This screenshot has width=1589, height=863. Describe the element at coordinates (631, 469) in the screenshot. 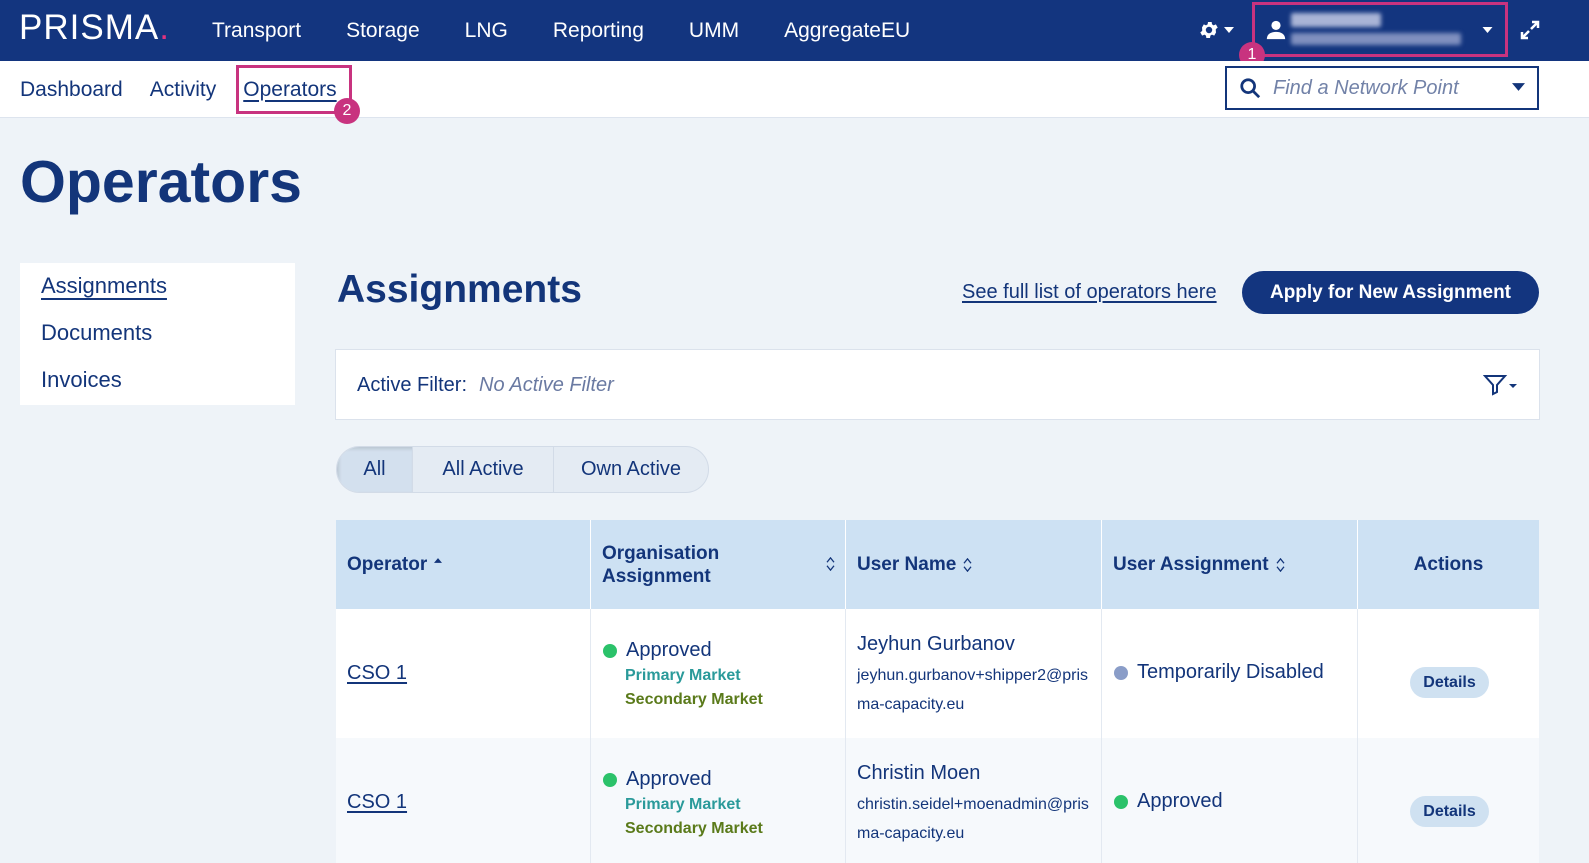

I see `segment-own-active: Own Active` at that location.